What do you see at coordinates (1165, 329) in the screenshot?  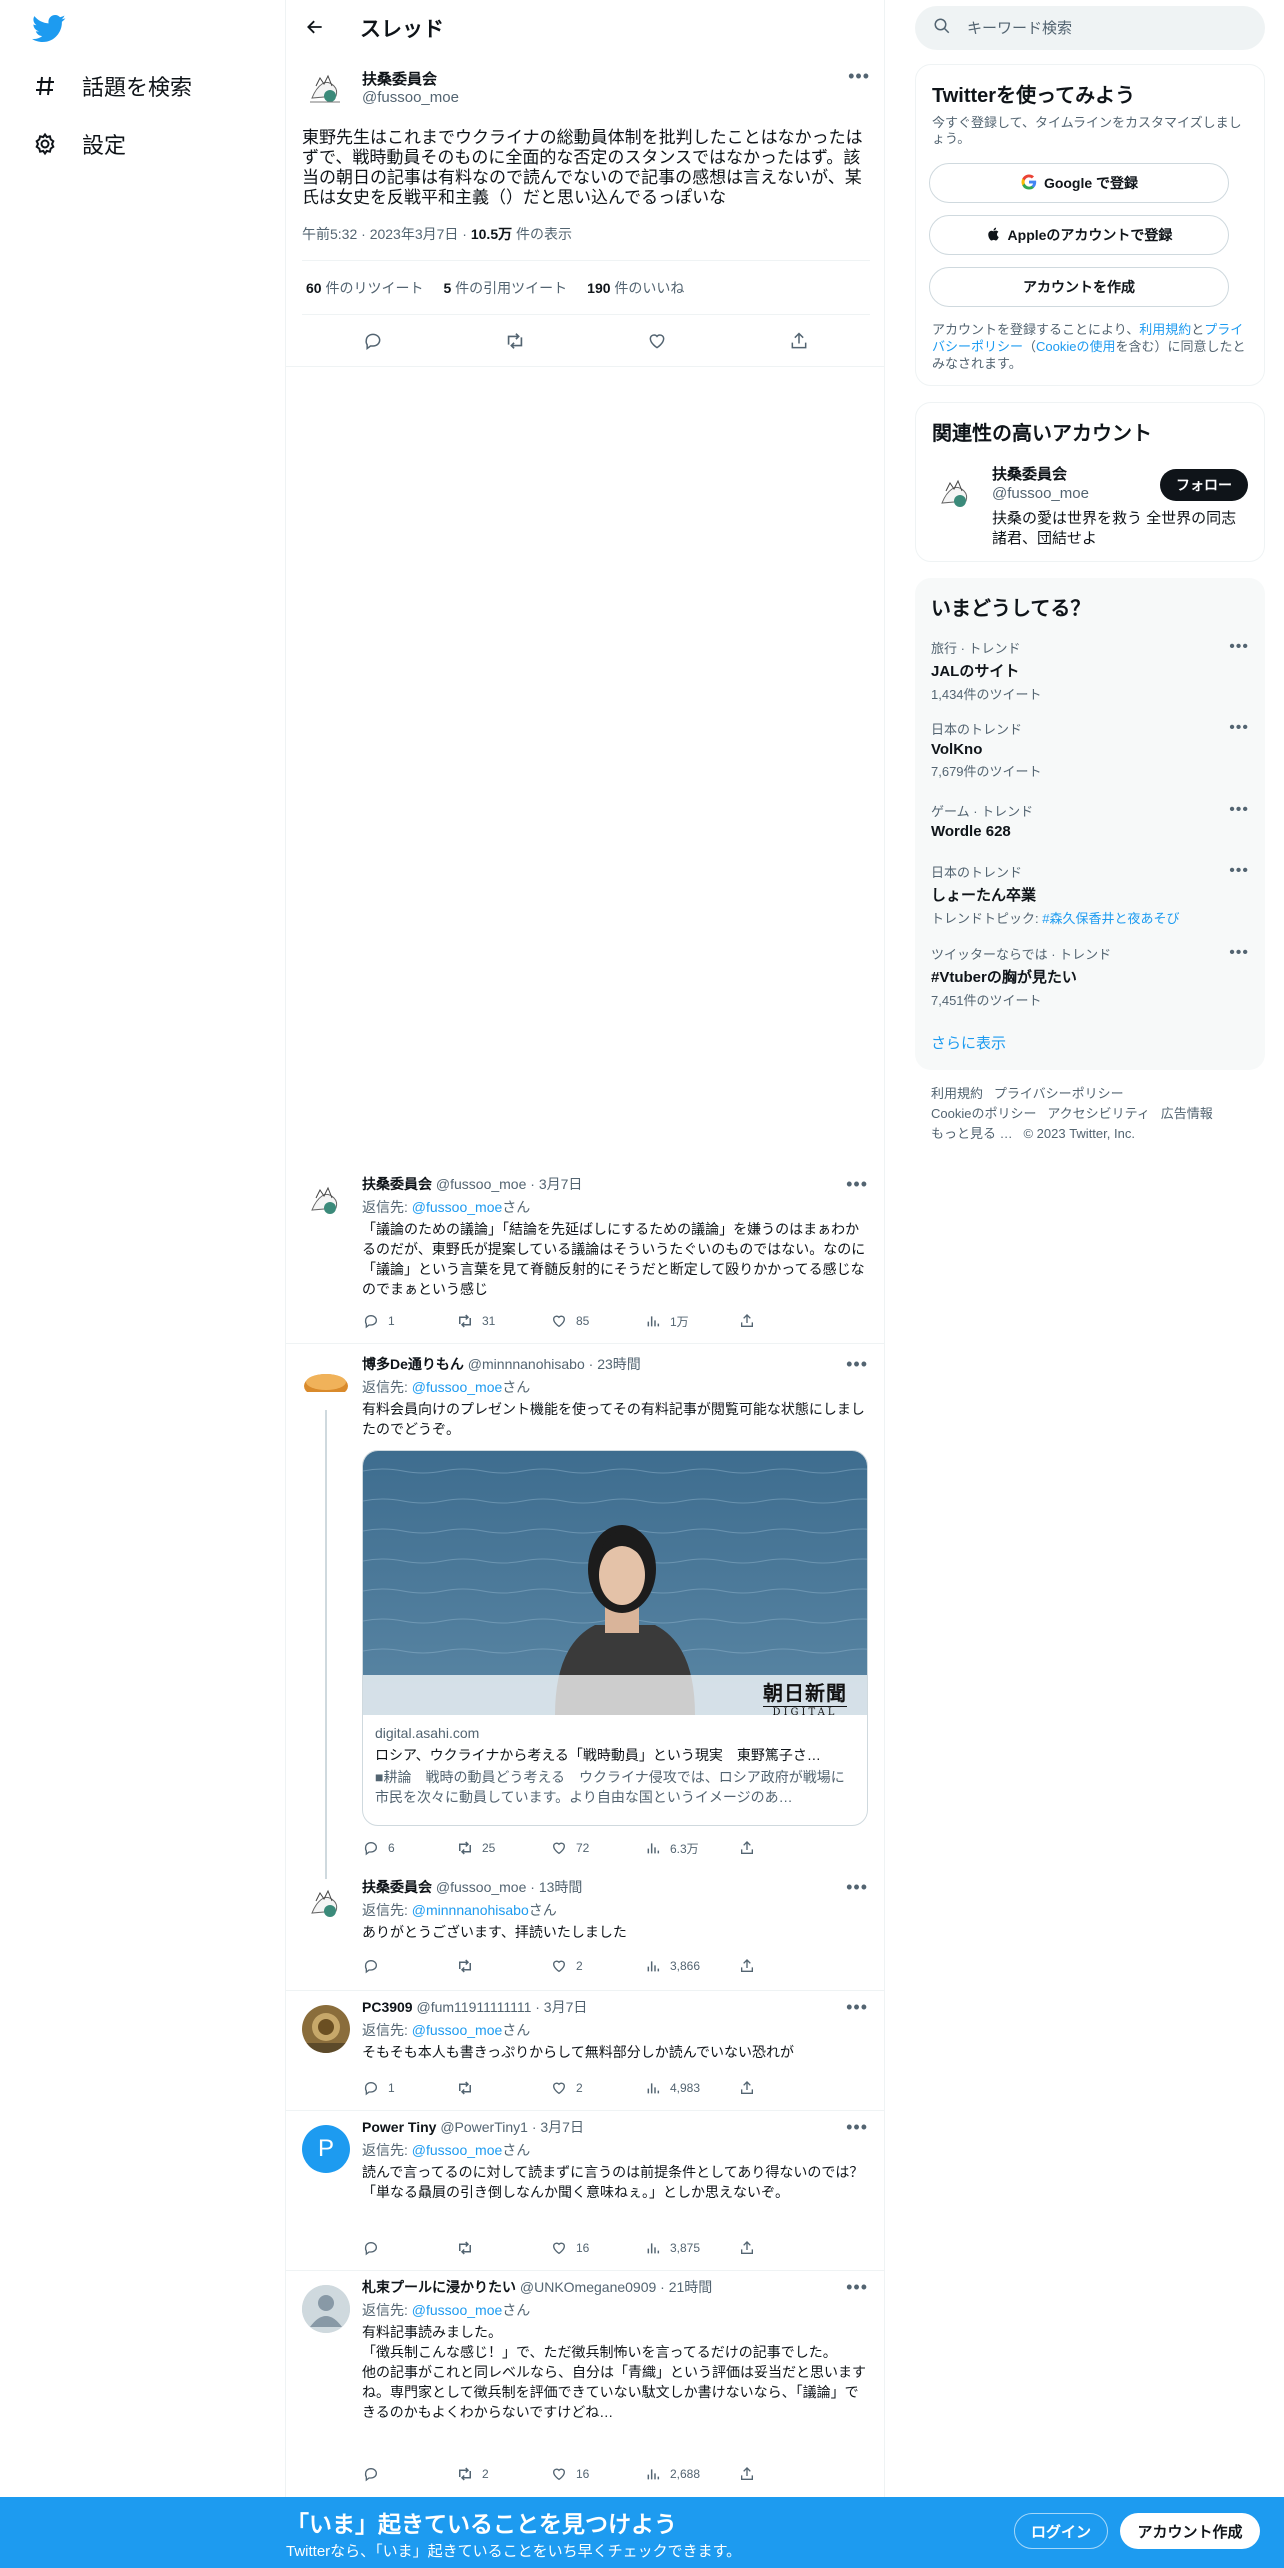 I see `terms-link: 利用規約` at bounding box center [1165, 329].